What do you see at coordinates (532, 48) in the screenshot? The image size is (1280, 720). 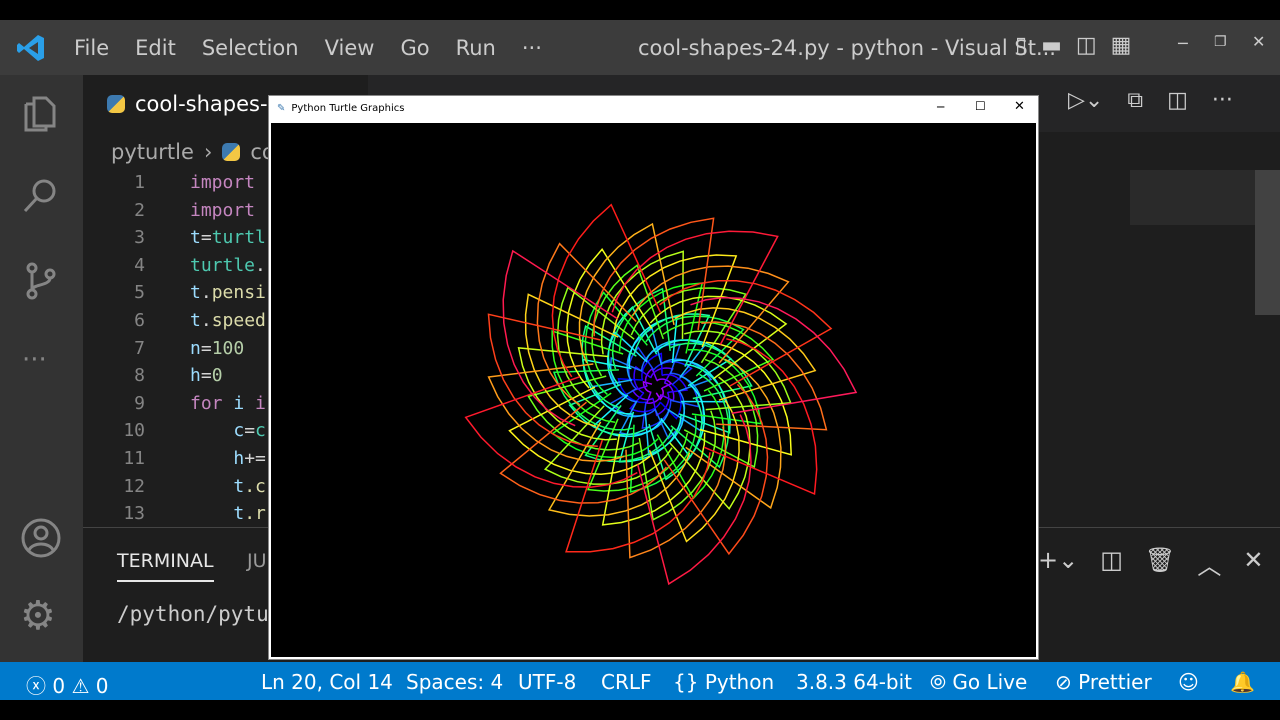 I see `menu-item: ···` at bounding box center [532, 48].